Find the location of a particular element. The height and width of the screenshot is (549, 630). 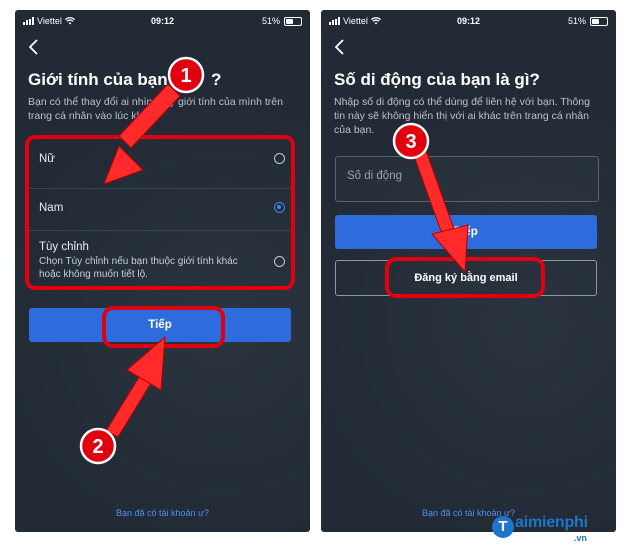

page-title: Giới tính của bạn l? is located at coordinates (164, 80).